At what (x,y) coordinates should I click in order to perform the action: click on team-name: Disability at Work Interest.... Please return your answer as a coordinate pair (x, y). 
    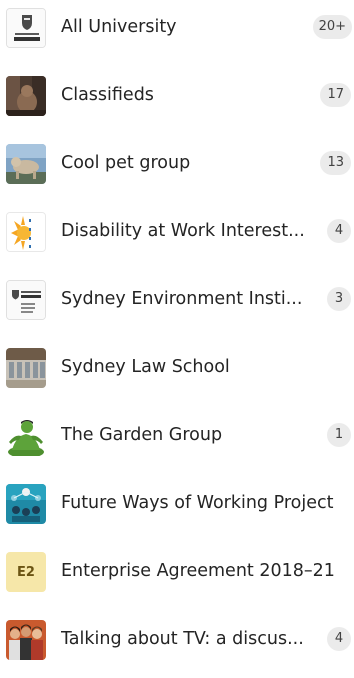
    Looking at the image, I should click on (183, 231).